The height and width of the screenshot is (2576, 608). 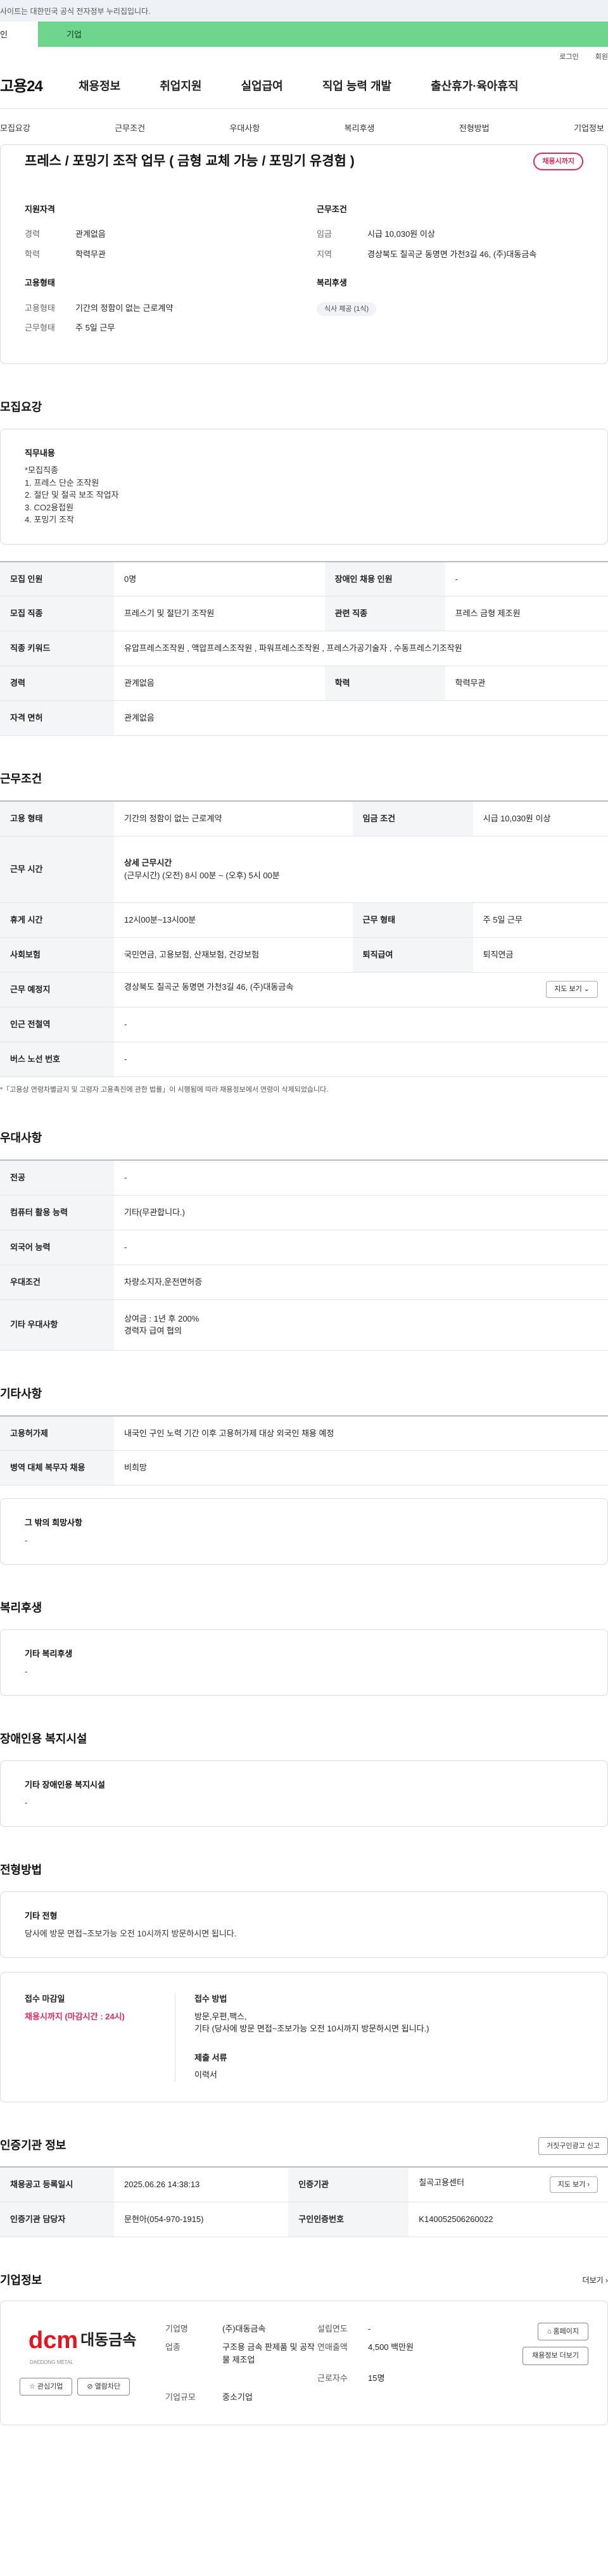 What do you see at coordinates (130, 128) in the screenshot?
I see `subnav-work-conditions: 근무조건` at bounding box center [130, 128].